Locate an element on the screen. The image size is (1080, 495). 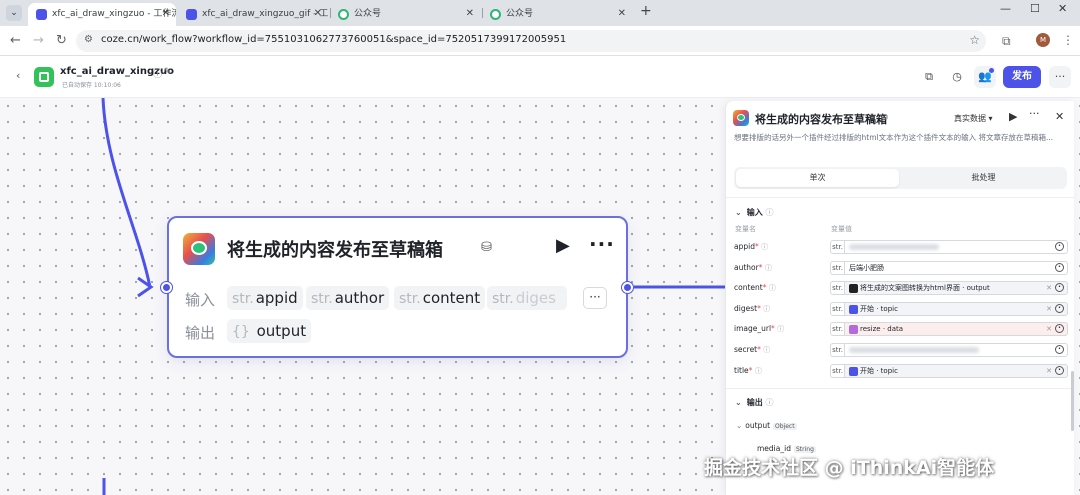
param-label-author: author* ⓘ is located at coordinates (753, 267).